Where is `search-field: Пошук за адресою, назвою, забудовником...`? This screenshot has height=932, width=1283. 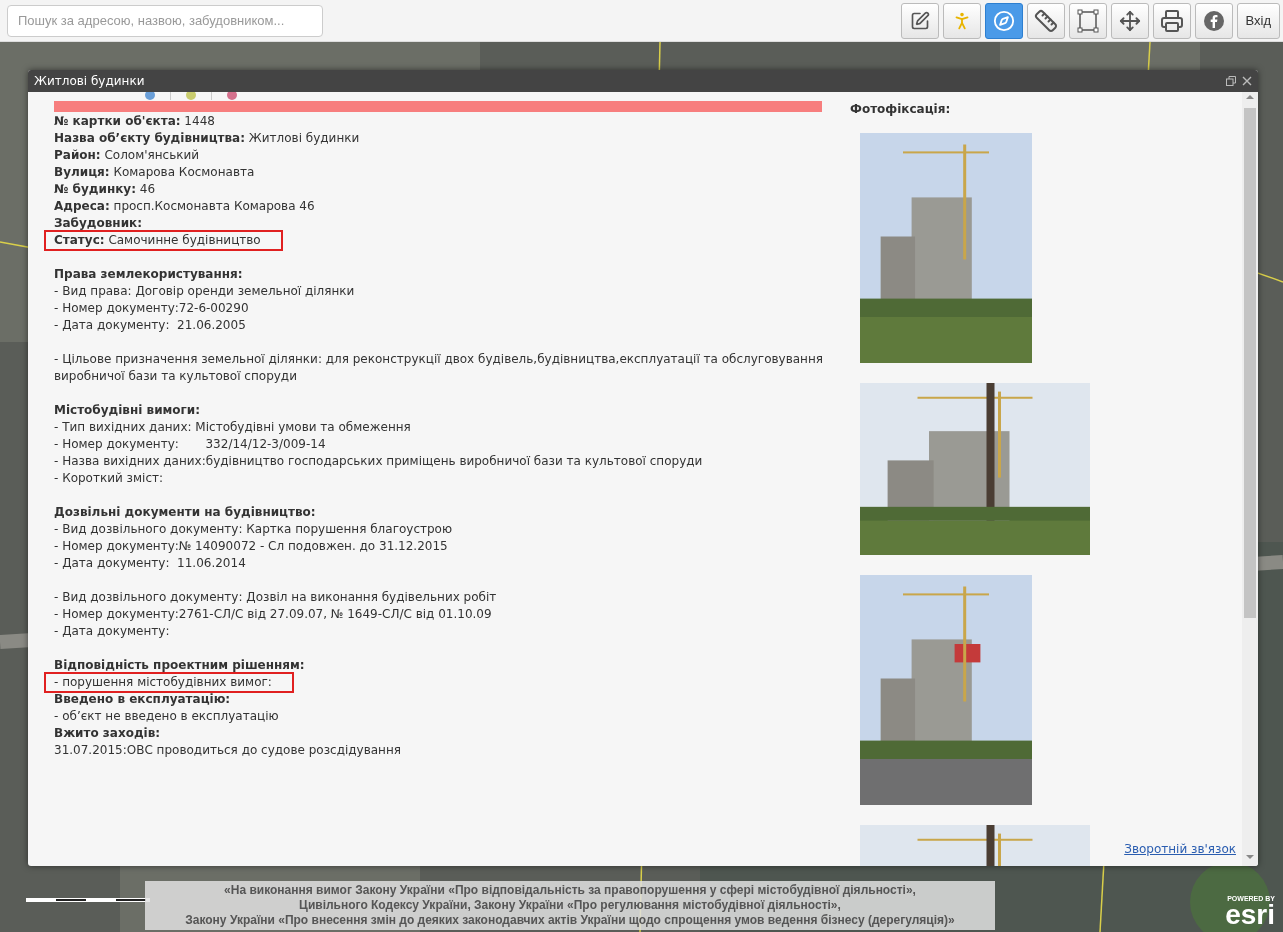 search-field: Пошук за адресою, назвою, забудовником... is located at coordinates (165, 20).